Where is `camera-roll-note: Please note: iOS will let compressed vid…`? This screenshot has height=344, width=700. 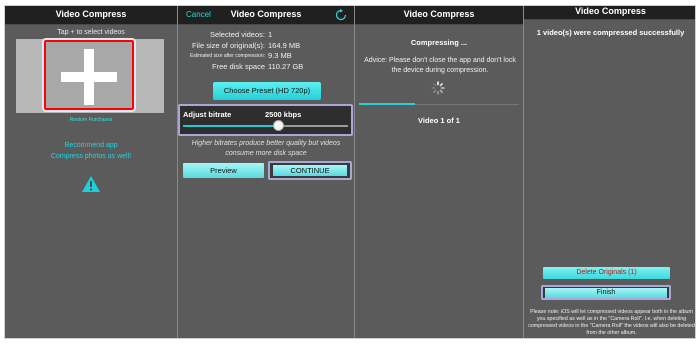 camera-roll-note: Please note: iOS will let compressed vid… is located at coordinates (611, 322).